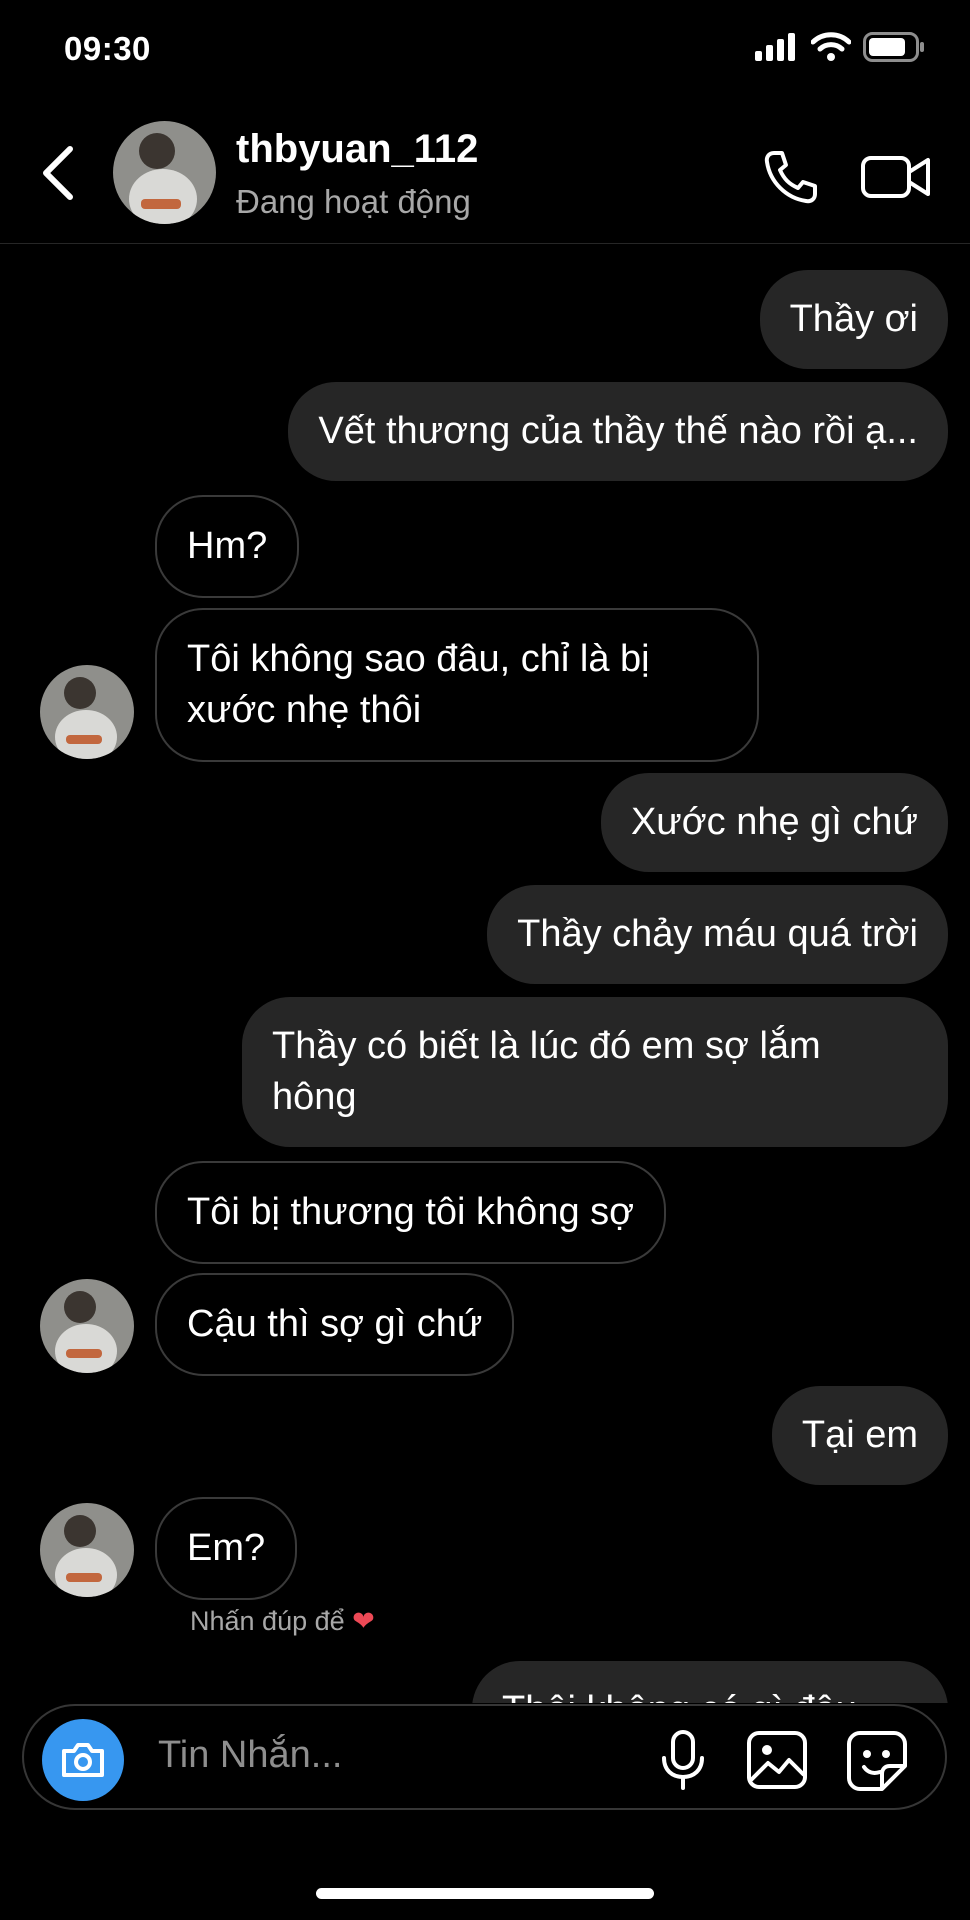 Image resolution: width=970 pixels, height=1920 pixels. What do you see at coordinates (595, 1072) in the screenshot?
I see `message-bubble-sent: Thầy có biết là lúc đó em sợ lắm hông` at bounding box center [595, 1072].